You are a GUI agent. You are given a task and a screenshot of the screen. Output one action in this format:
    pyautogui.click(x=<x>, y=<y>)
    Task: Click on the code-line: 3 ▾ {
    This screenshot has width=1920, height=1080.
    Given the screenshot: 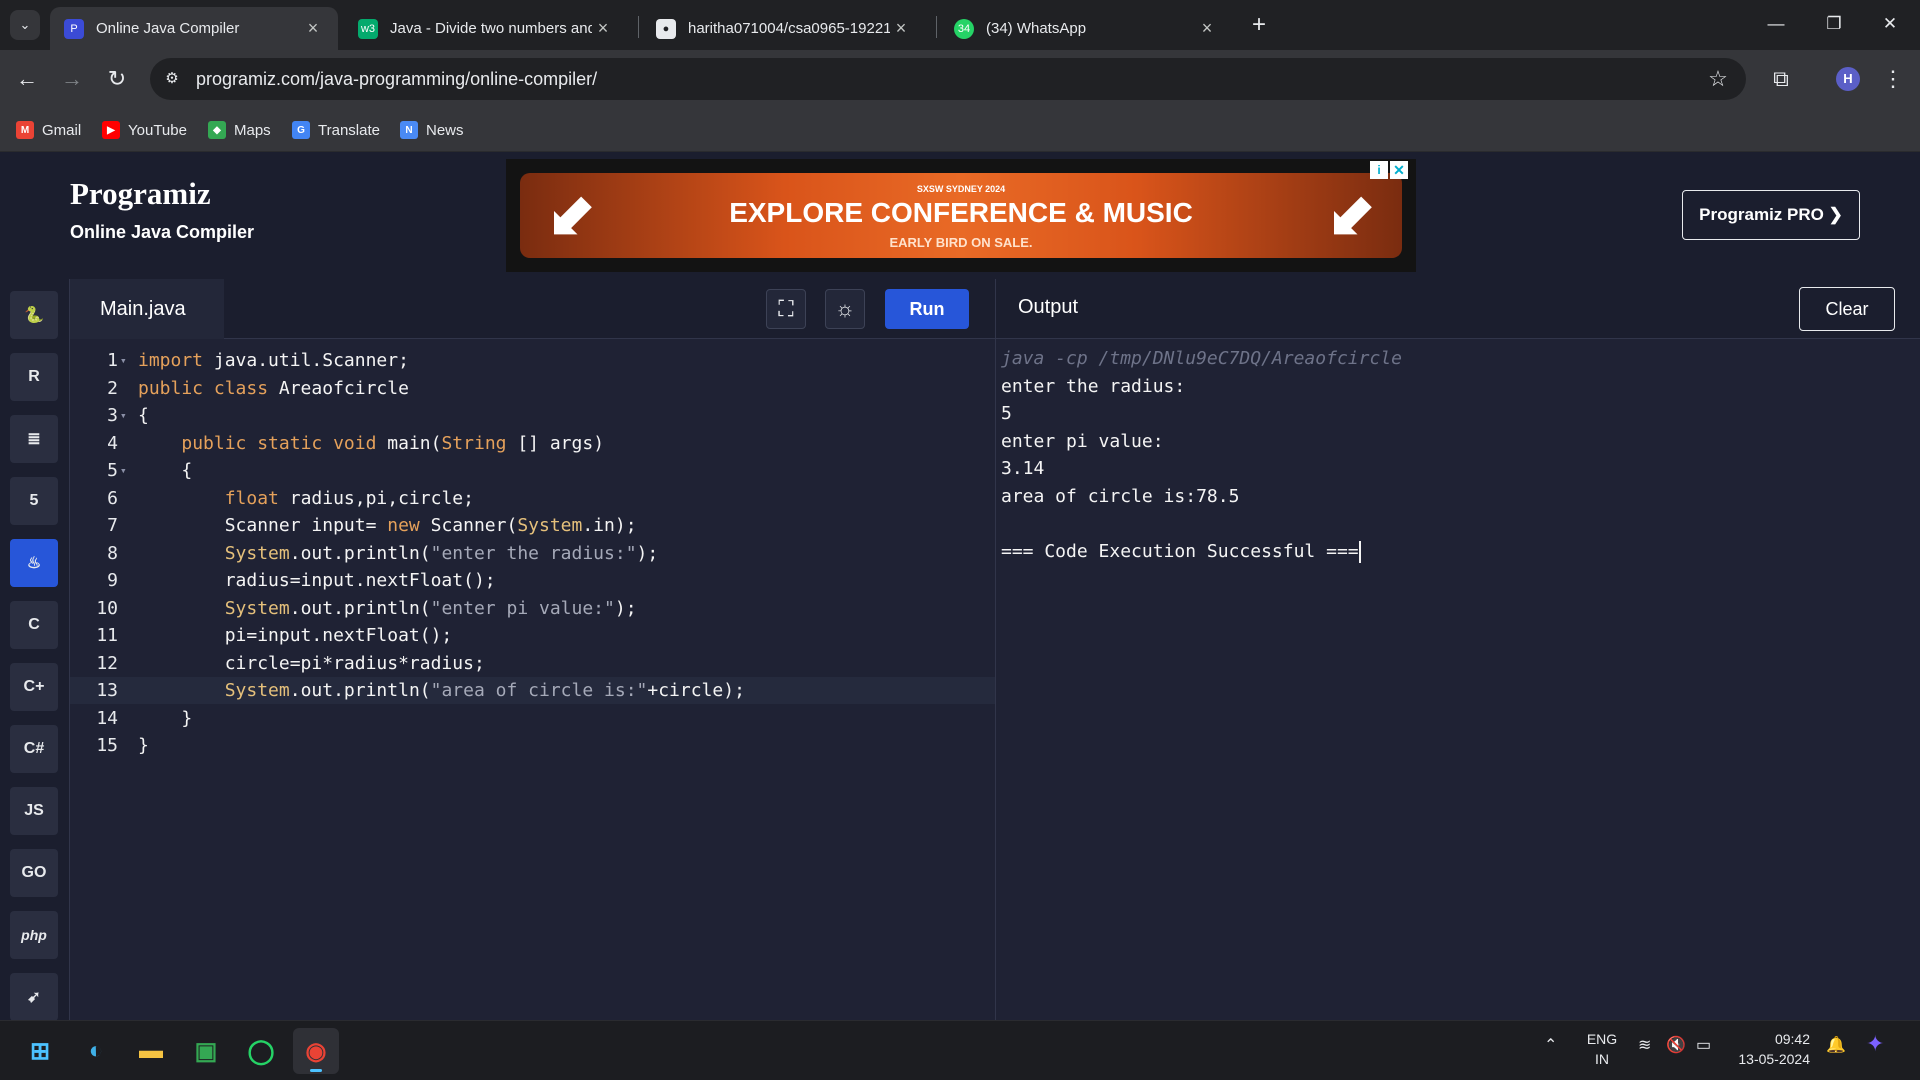 What is the action you would take?
    pyautogui.click(x=532, y=415)
    